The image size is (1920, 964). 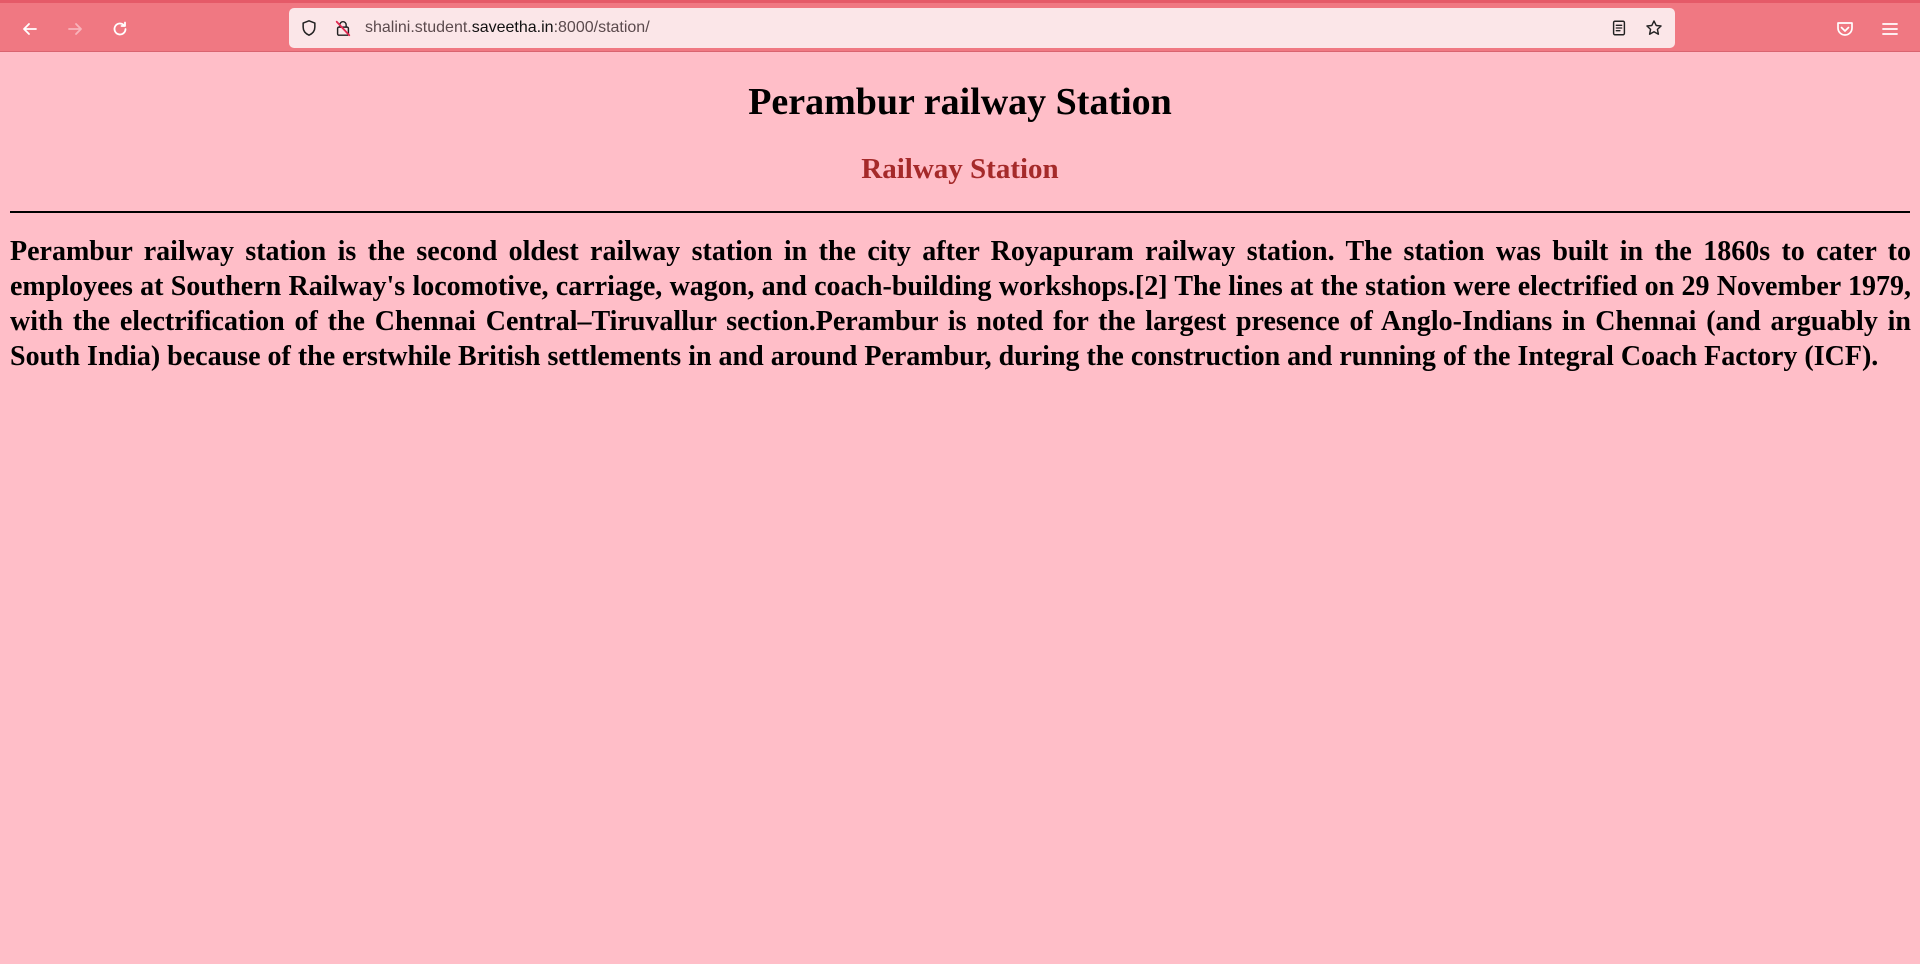 What do you see at coordinates (1654, 28) in the screenshot?
I see `star-icon` at bounding box center [1654, 28].